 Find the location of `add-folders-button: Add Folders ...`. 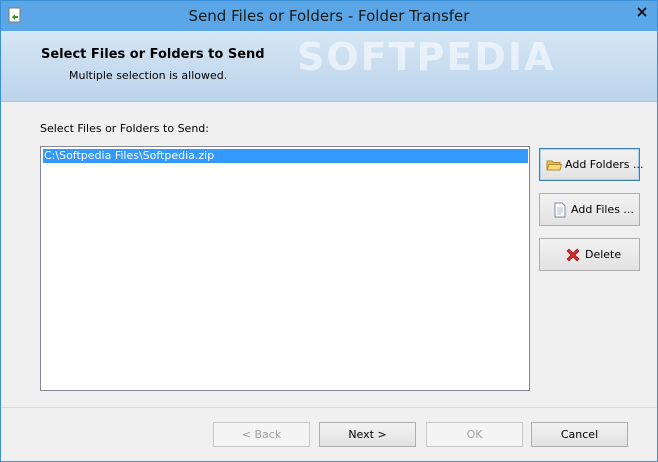

add-folders-button: Add Folders ... is located at coordinates (591, 164).